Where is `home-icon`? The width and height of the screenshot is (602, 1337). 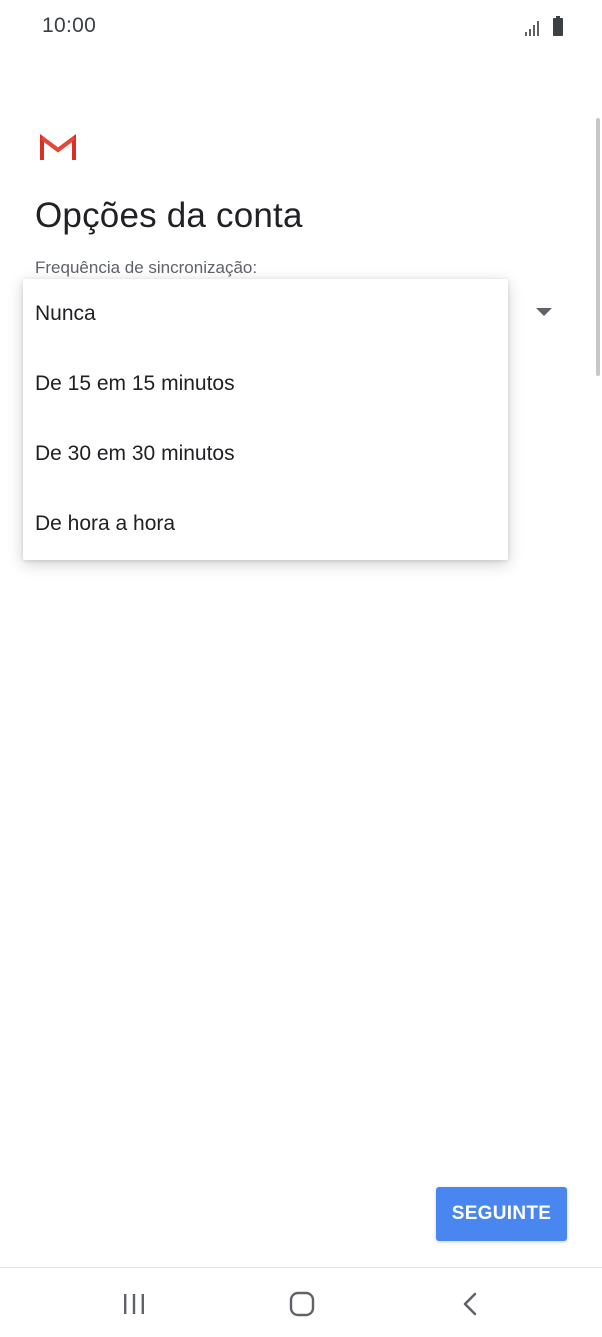
home-icon is located at coordinates (302, 1304).